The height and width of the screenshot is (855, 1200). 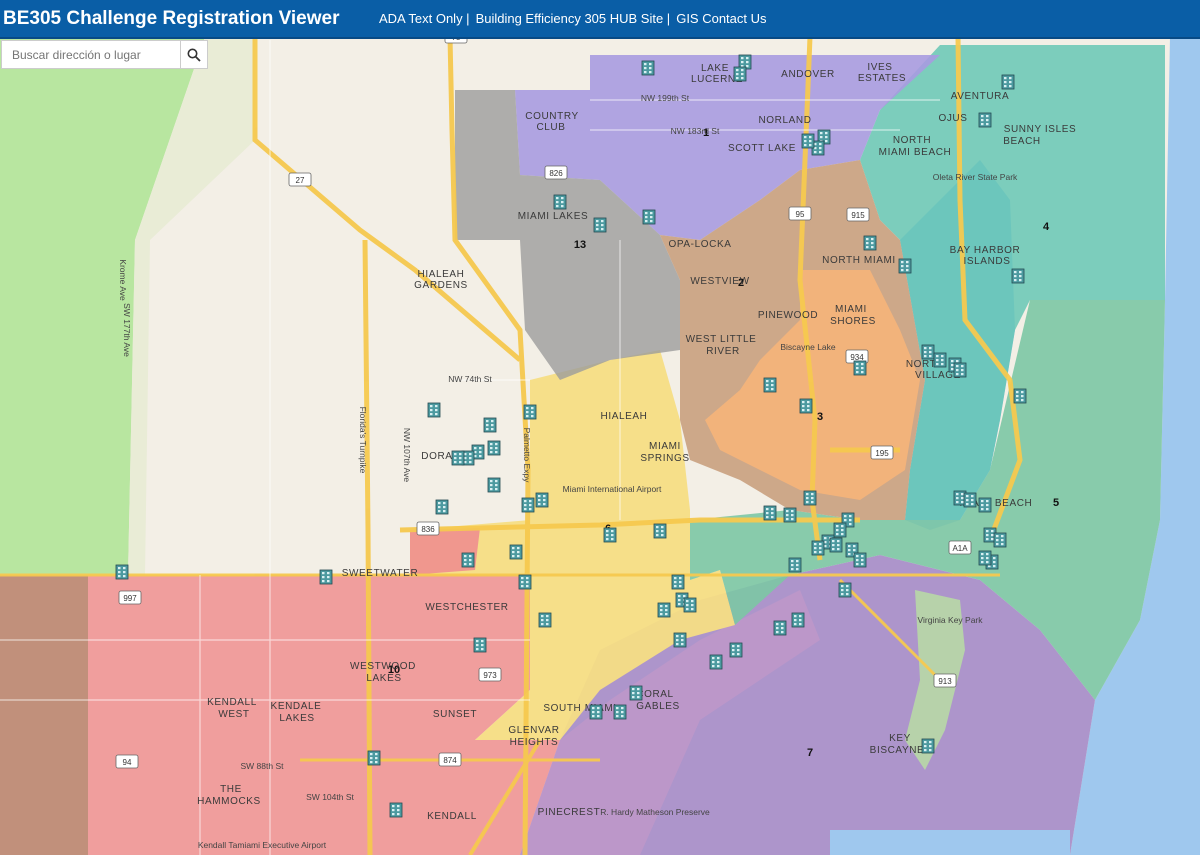 What do you see at coordinates (1040, 129) in the screenshot?
I see `place-label: SUNNY ISLES` at bounding box center [1040, 129].